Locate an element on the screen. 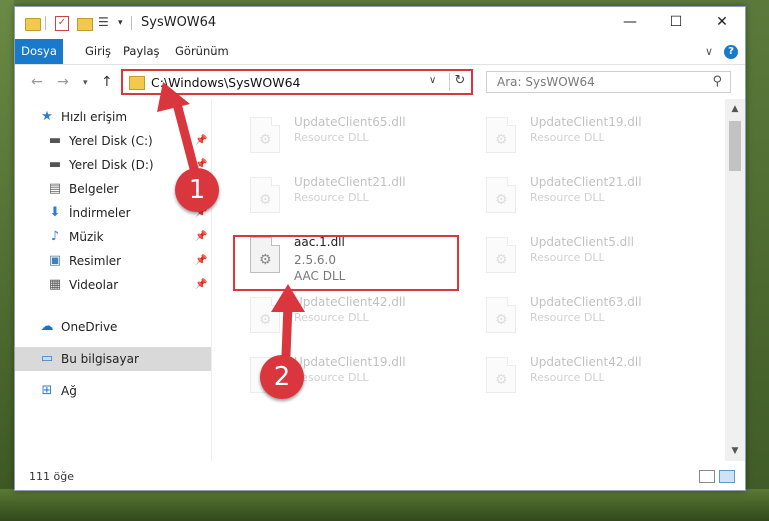 This screenshot has height=521, width=769. maximize-button: ☐ is located at coordinates (676, 22).